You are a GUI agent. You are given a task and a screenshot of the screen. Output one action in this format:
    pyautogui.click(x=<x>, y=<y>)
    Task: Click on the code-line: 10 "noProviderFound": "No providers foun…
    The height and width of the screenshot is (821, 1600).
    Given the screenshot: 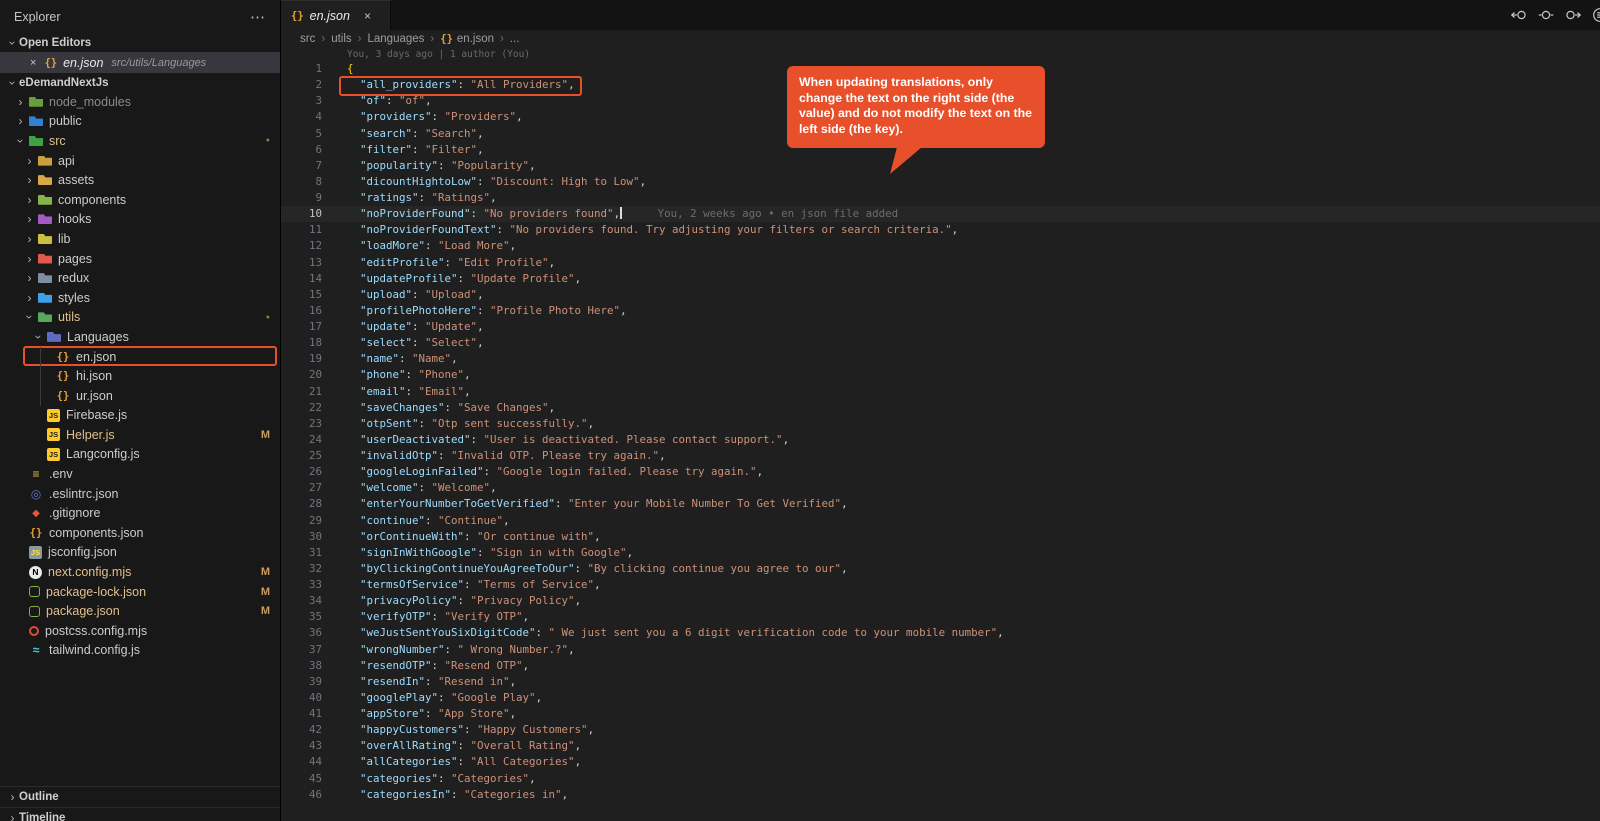 What is the action you would take?
    pyautogui.click(x=940, y=214)
    